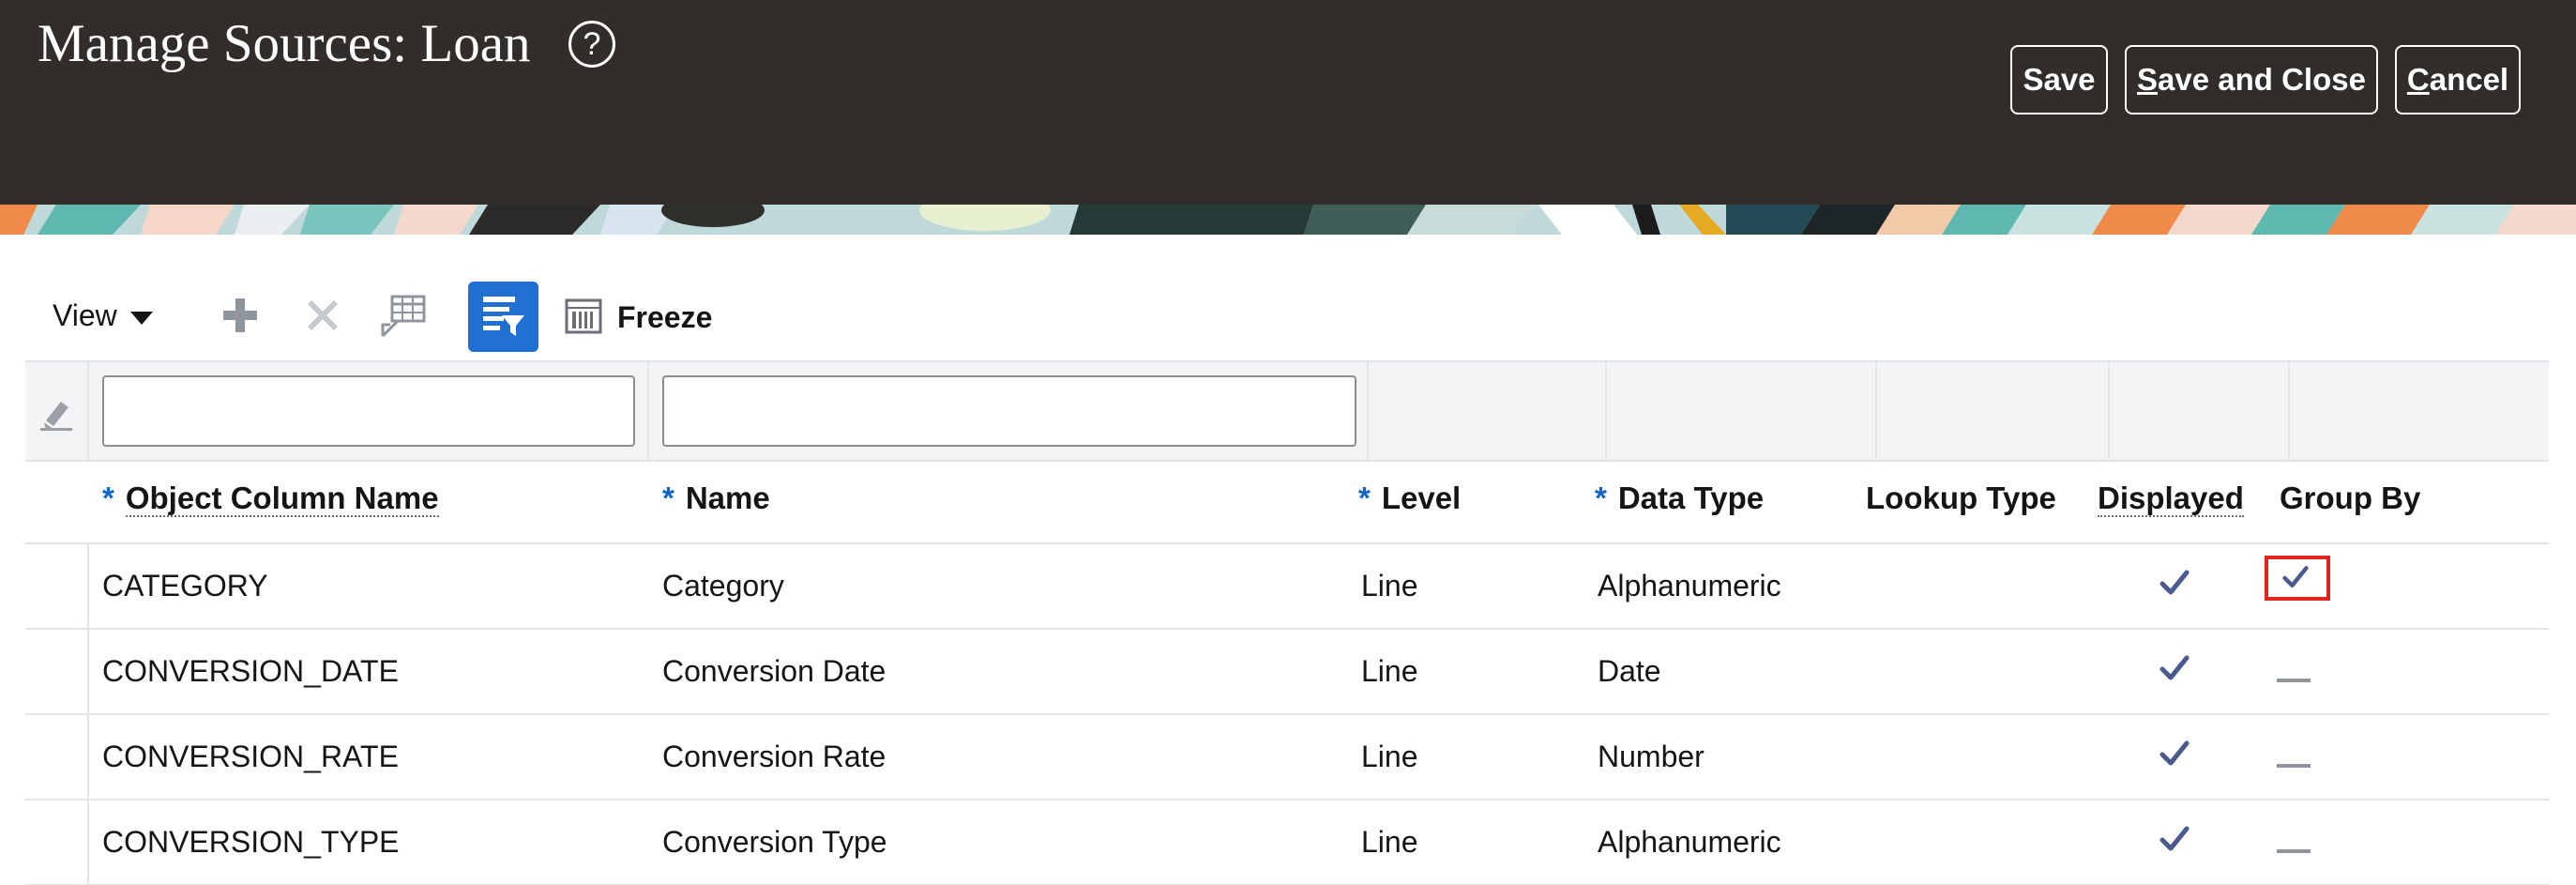  I want to click on view-menu: View, so click(103, 315).